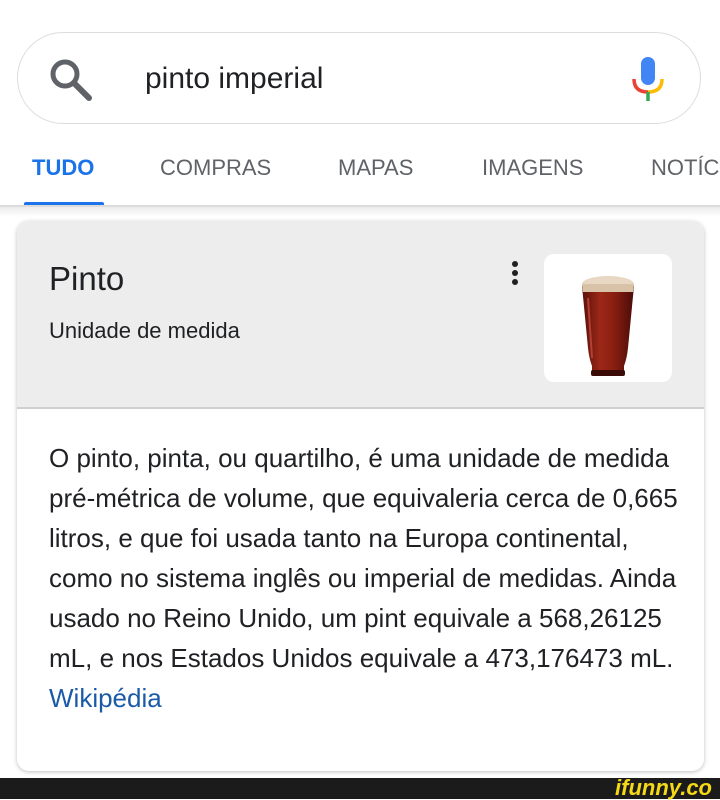  Describe the element at coordinates (532, 168) in the screenshot. I see `tab-imagens: IMAGENS` at that location.